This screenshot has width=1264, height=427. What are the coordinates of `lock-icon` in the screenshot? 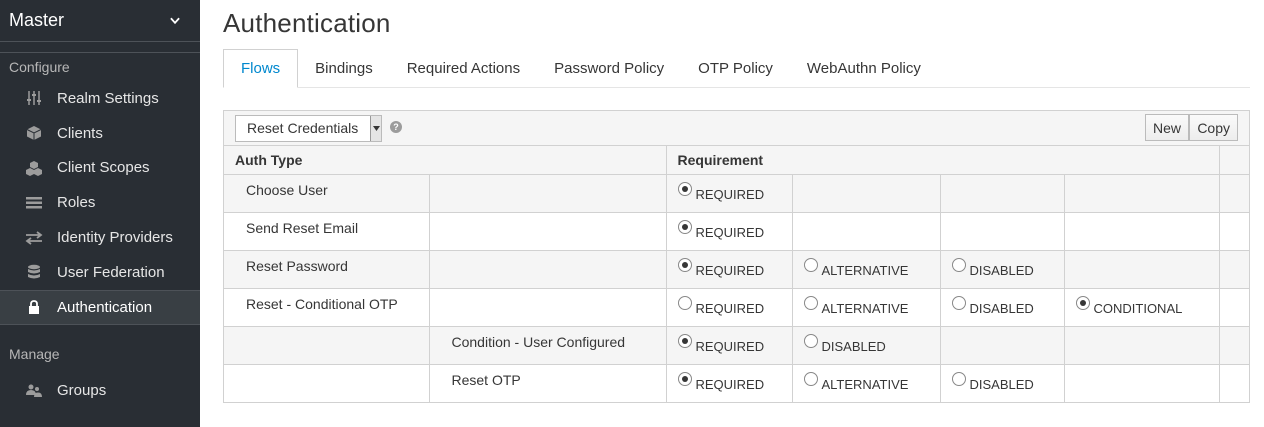 It's located at (34, 307).